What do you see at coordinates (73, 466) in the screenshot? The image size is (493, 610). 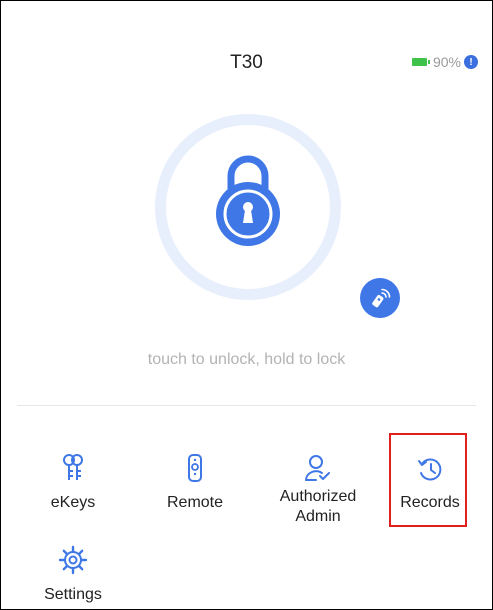 I see `ekey-icon` at bounding box center [73, 466].